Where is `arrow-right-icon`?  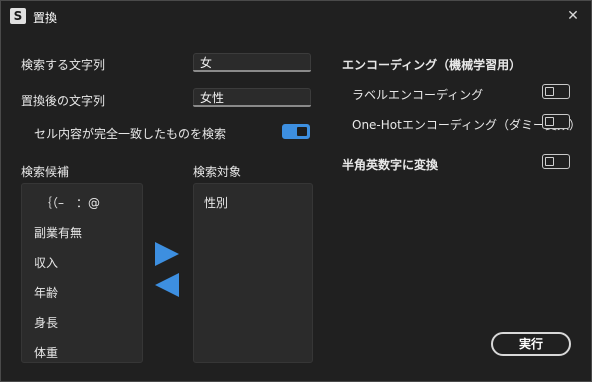
arrow-right-icon is located at coordinates (167, 254).